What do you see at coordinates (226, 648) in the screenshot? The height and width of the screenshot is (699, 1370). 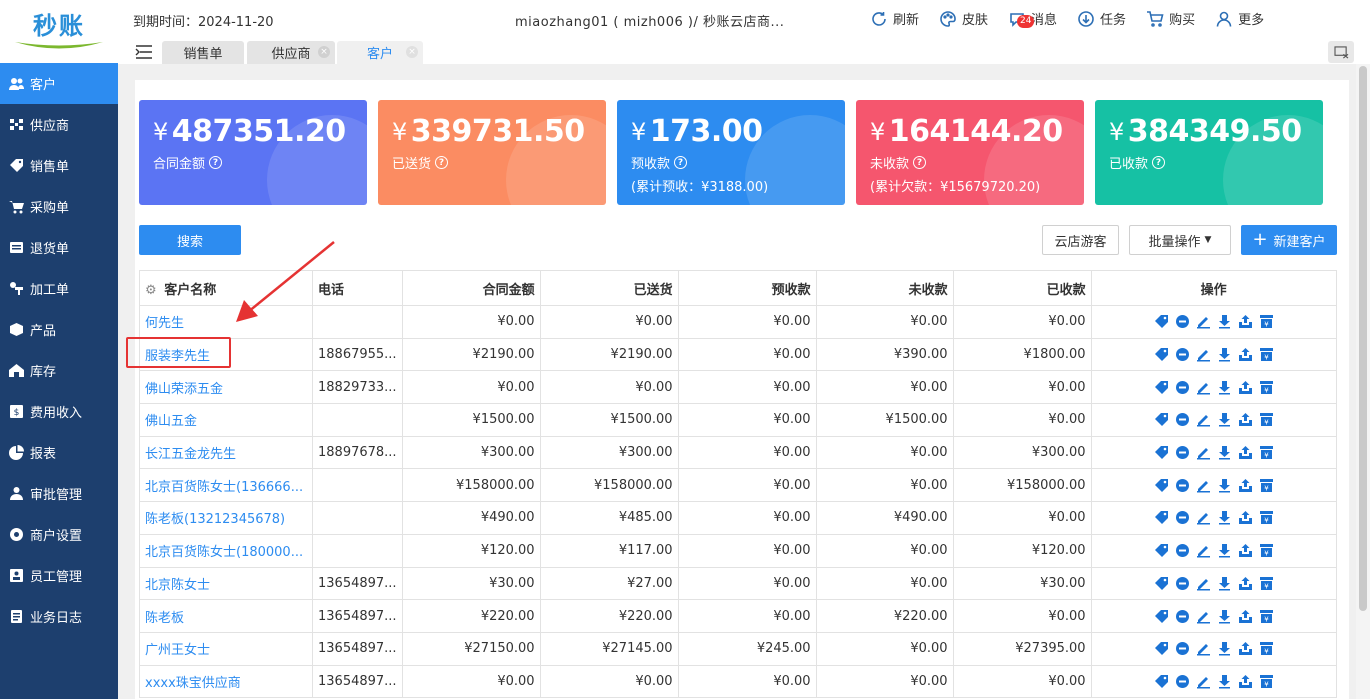 I see `customer-name-cell: 广州王女士` at bounding box center [226, 648].